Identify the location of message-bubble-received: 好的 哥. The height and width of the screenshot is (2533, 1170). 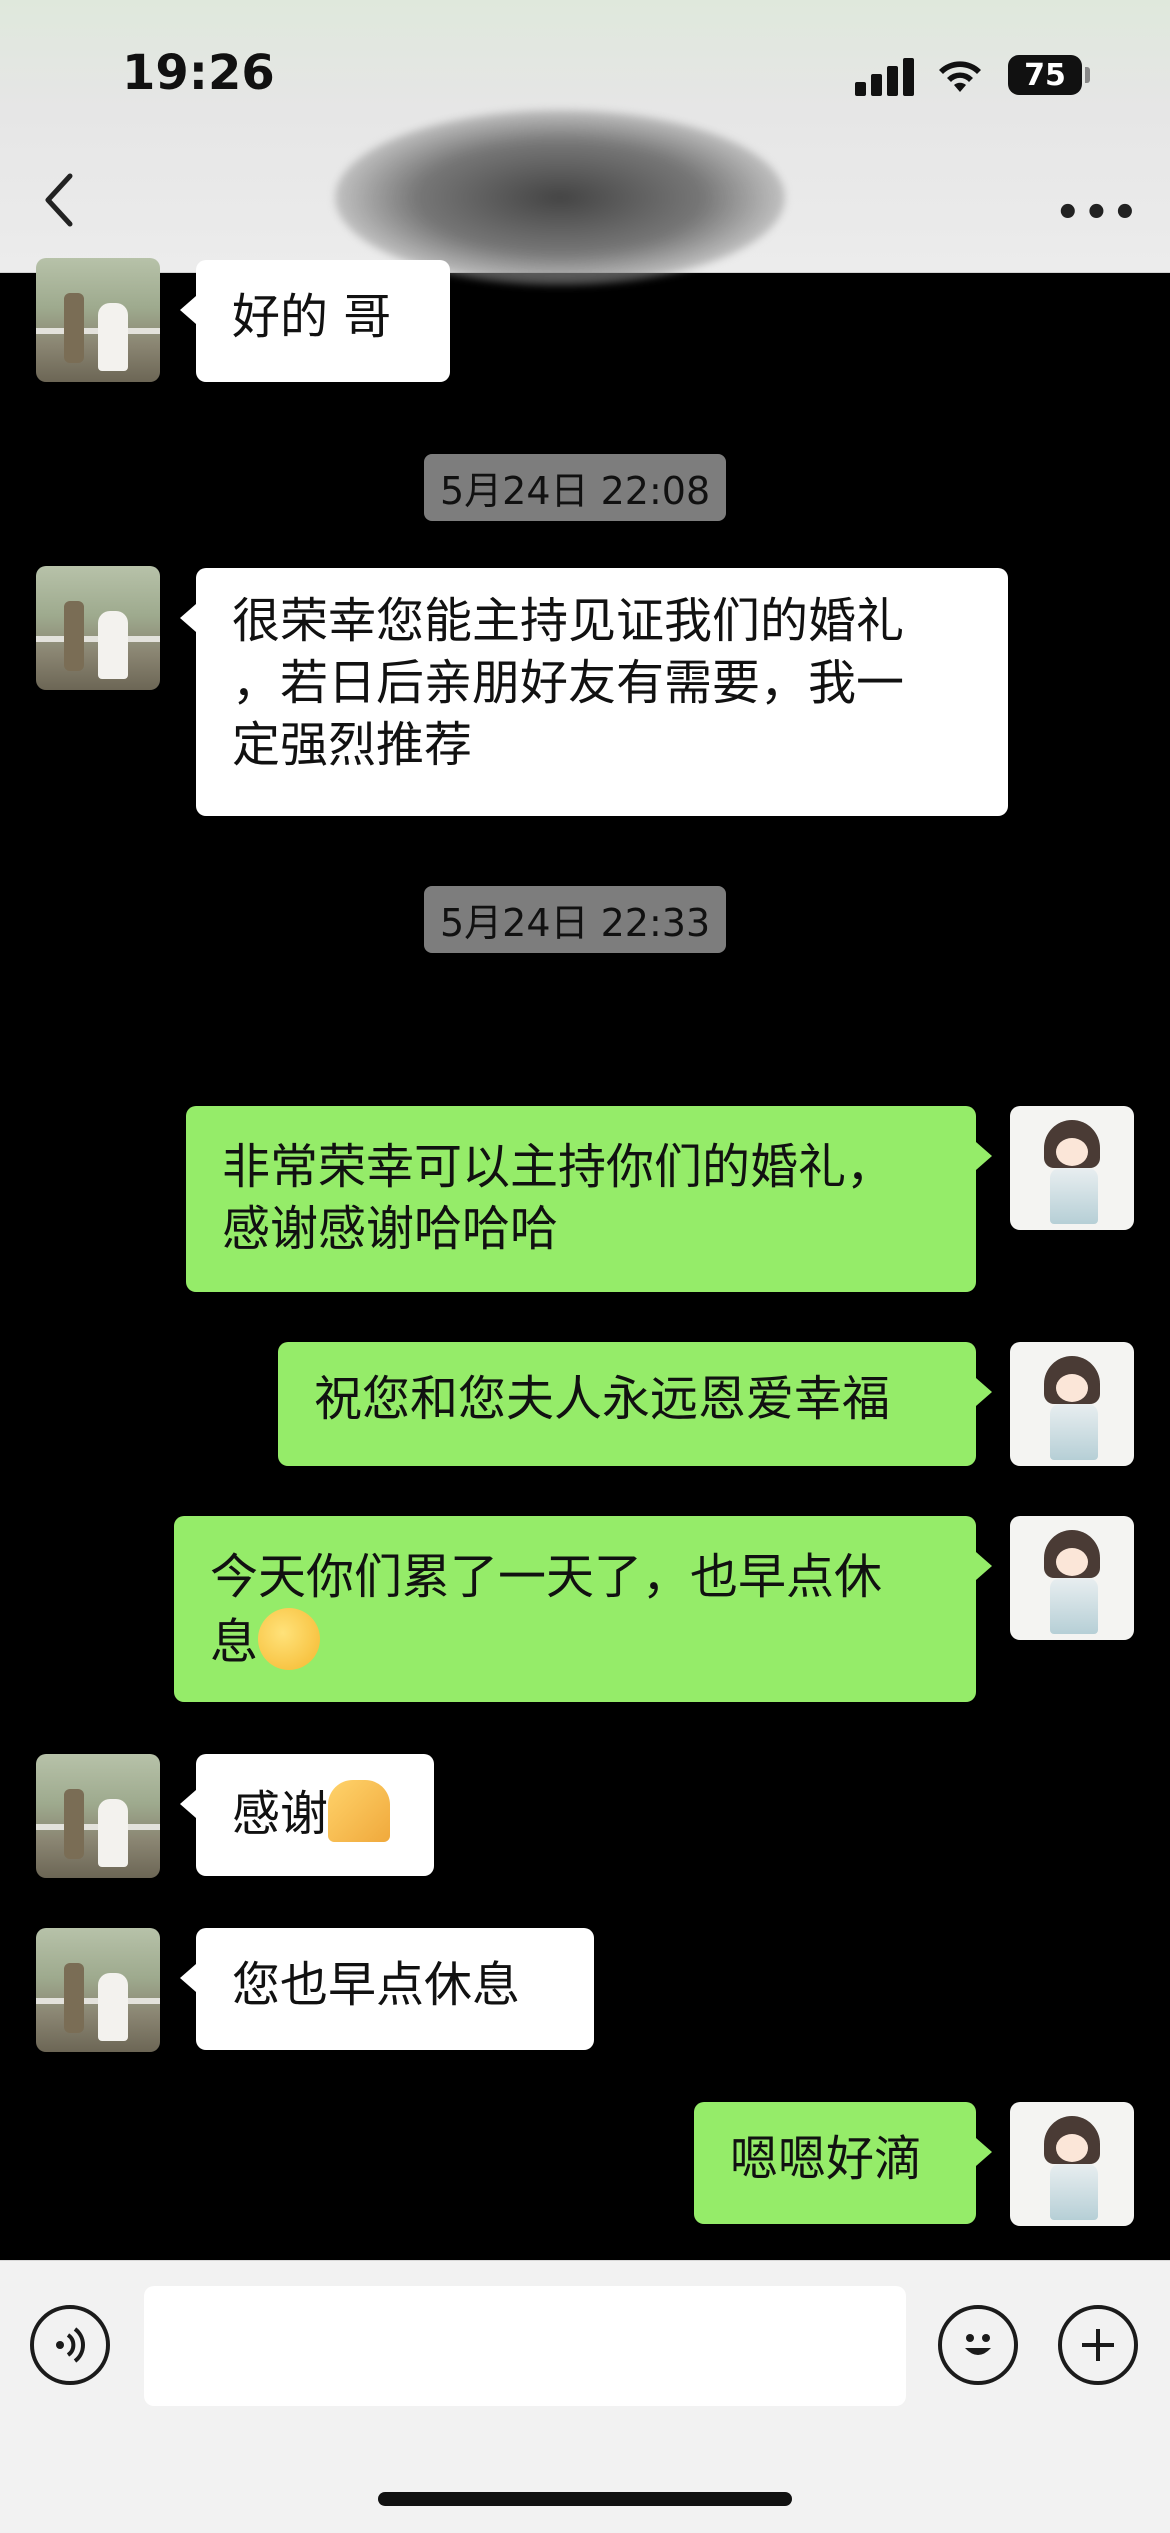
(315, 321).